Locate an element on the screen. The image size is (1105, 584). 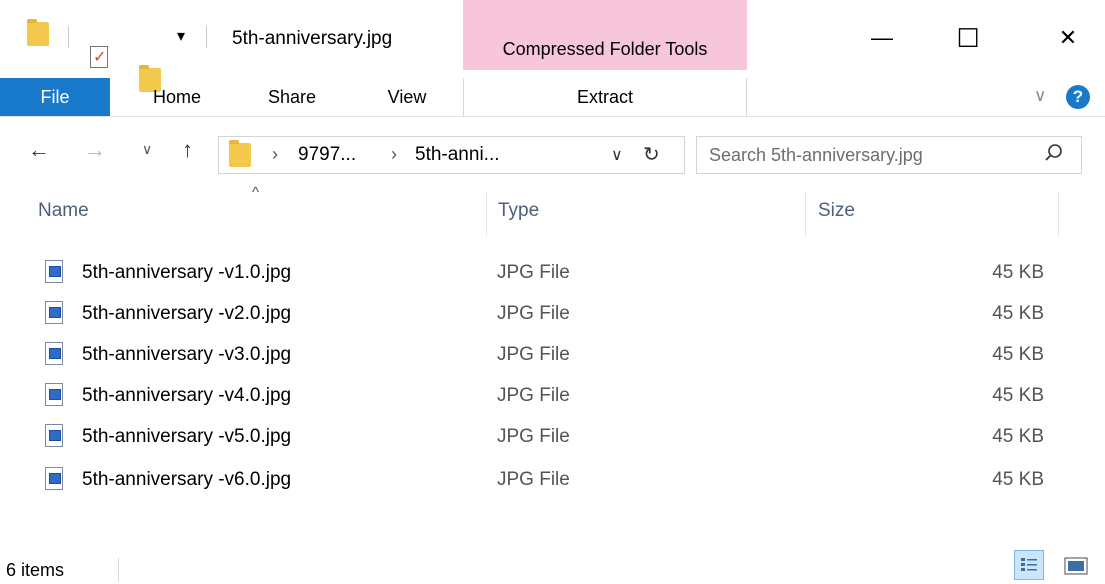
address-history-dropdown-icon: ∨ is located at coordinates (617, 155).